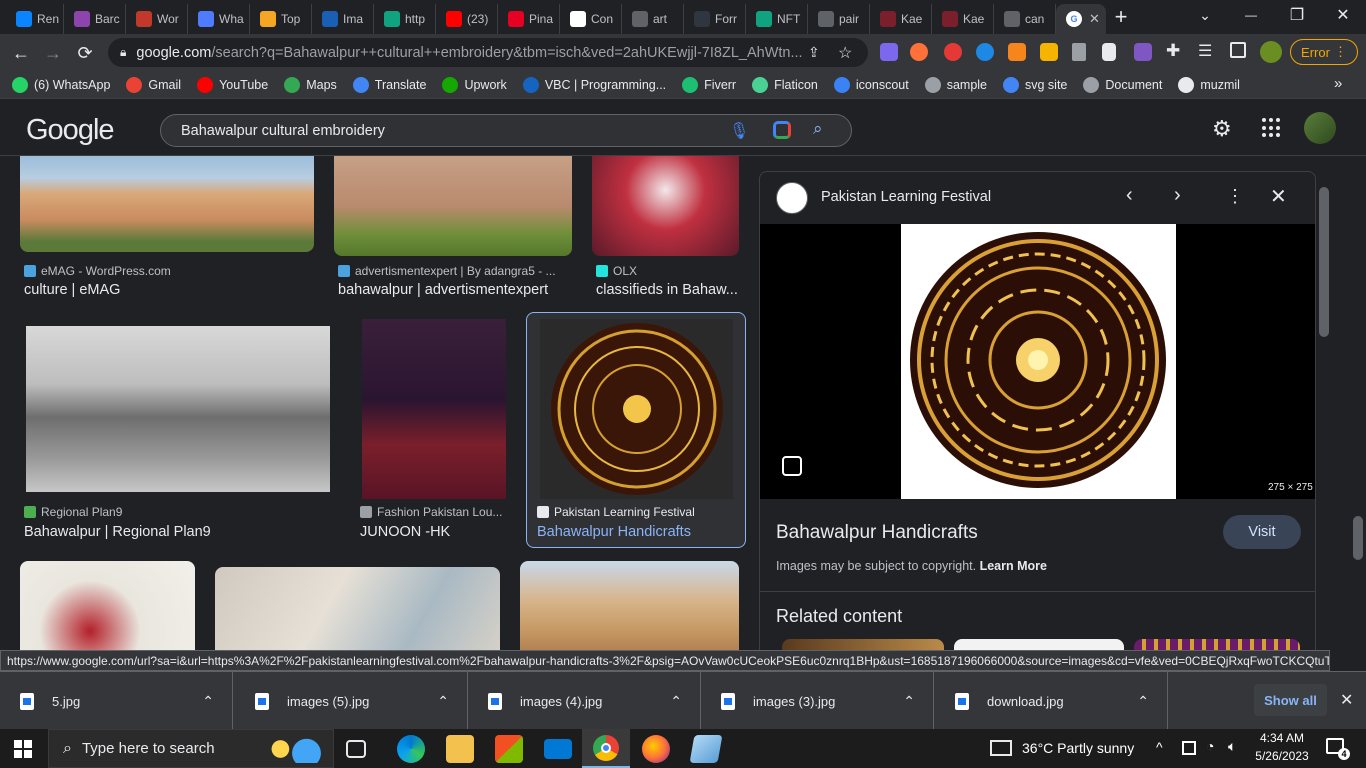 The image size is (1366, 768). What do you see at coordinates (310, 84) in the screenshot?
I see `bookmark-item: Maps` at bounding box center [310, 84].